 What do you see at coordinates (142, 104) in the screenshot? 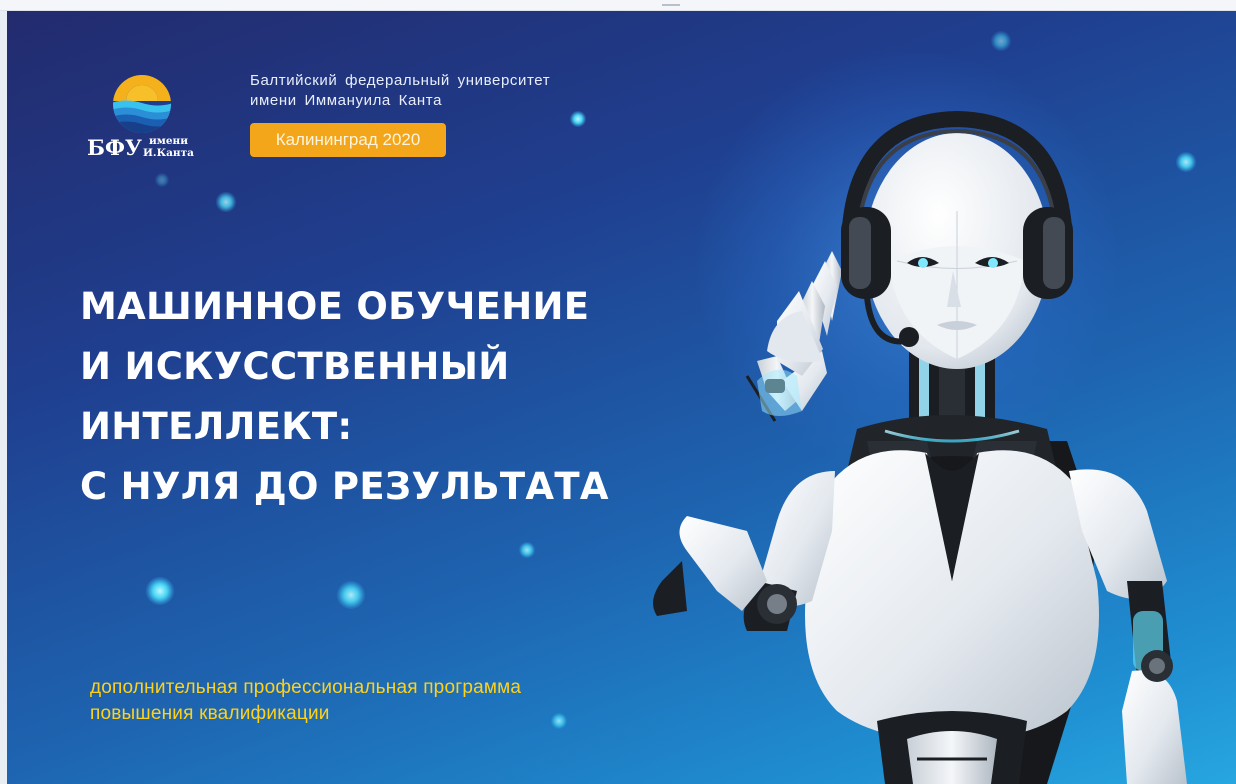
I see `sun-over-waves-icon` at bounding box center [142, 104].